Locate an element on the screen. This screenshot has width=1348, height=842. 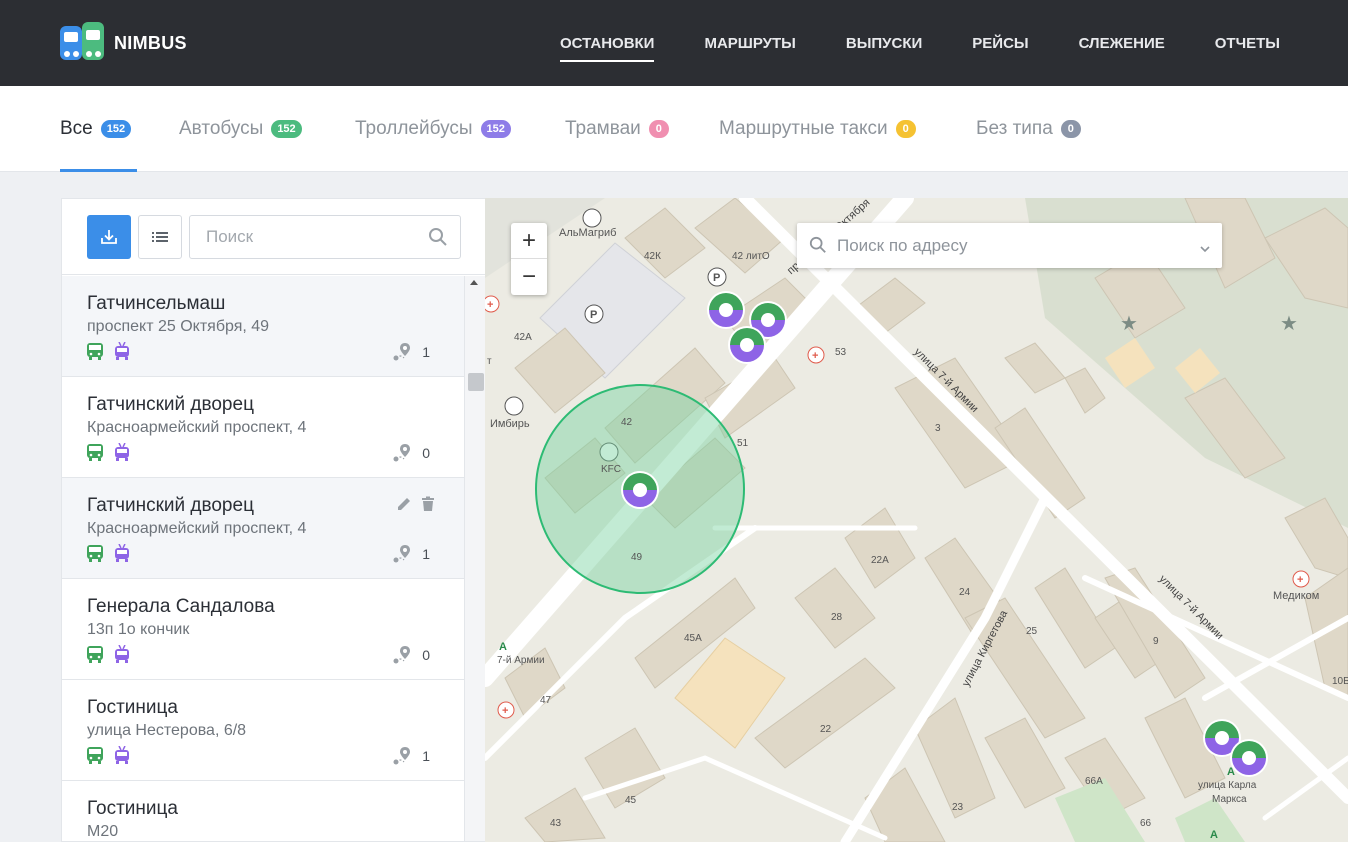
panel-toolbar is located at coordinates (273, 237).